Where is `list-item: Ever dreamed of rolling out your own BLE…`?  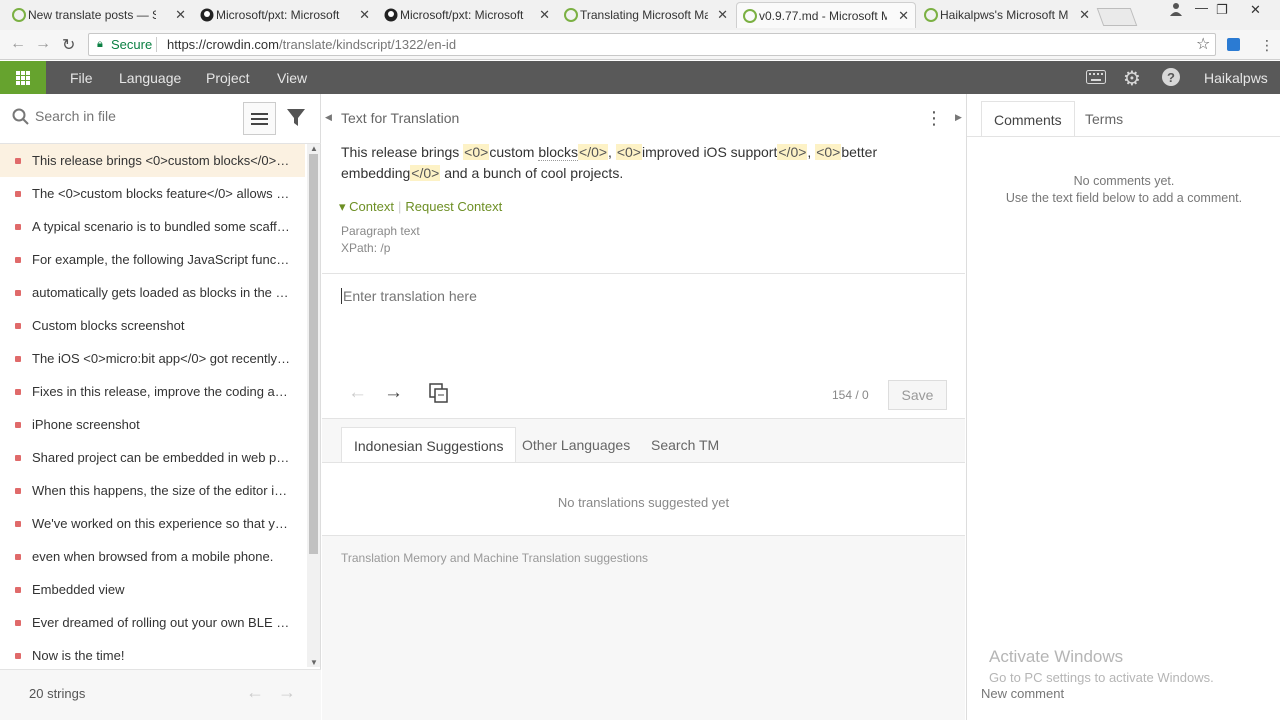
list-item: Ever dreamed of rolling out your own BLE… is located at coordinates (152, 622).